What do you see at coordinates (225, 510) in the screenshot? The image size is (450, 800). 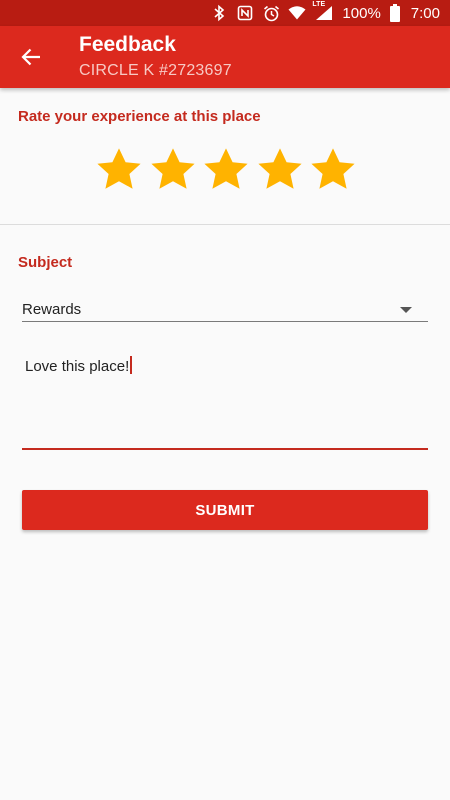 I see `submit-button: SUBMIT` at bounding box center [225, 510].